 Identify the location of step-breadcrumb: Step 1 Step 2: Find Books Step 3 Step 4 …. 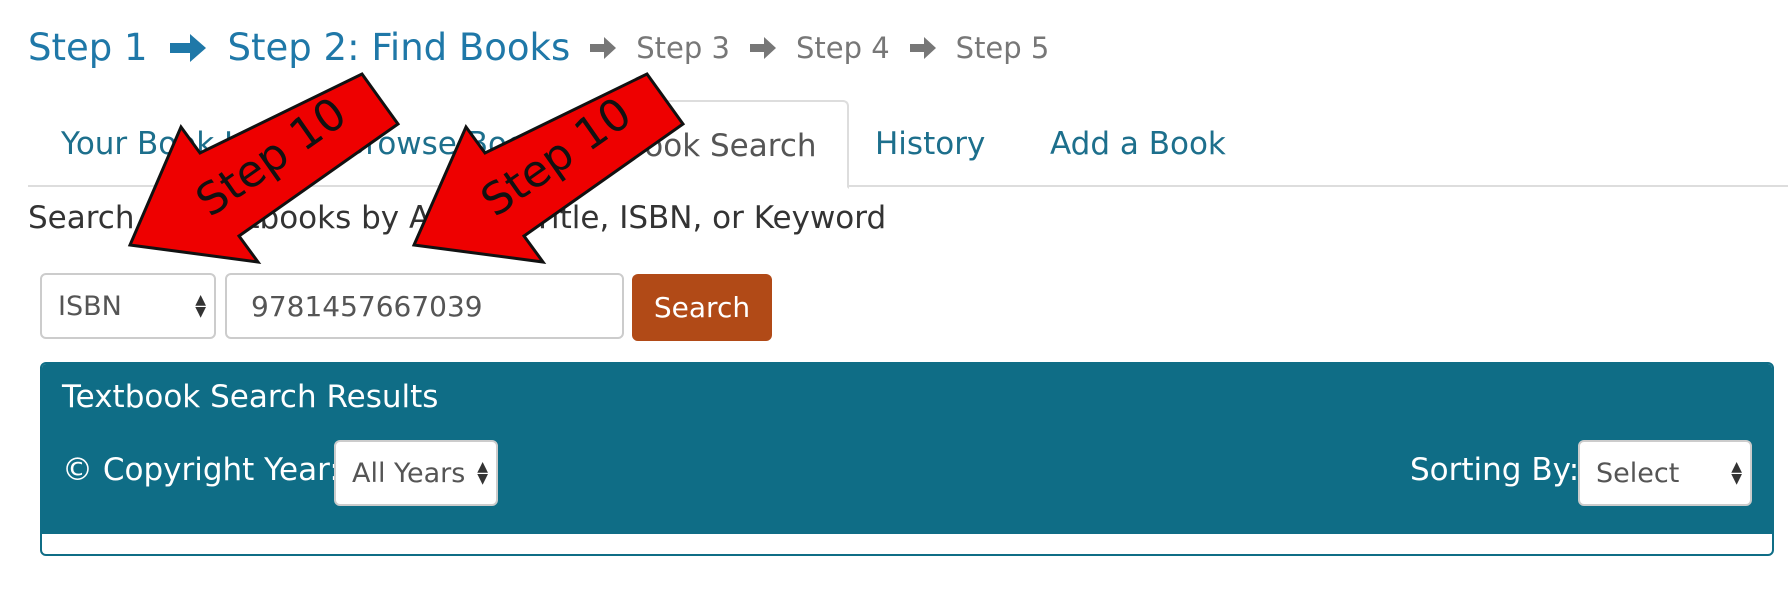
(538, 47).